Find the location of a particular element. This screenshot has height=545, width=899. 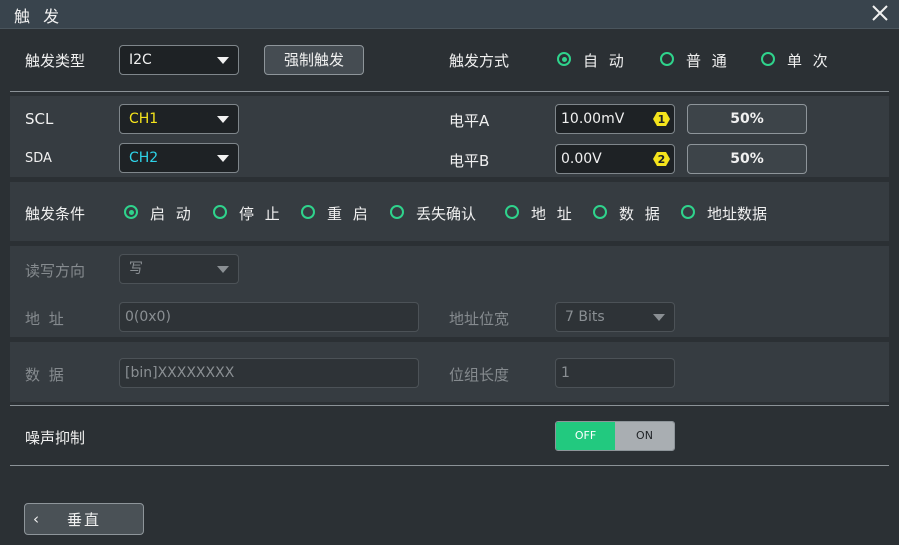

level-b-label: 电平B is located at coordinates (469, 161).